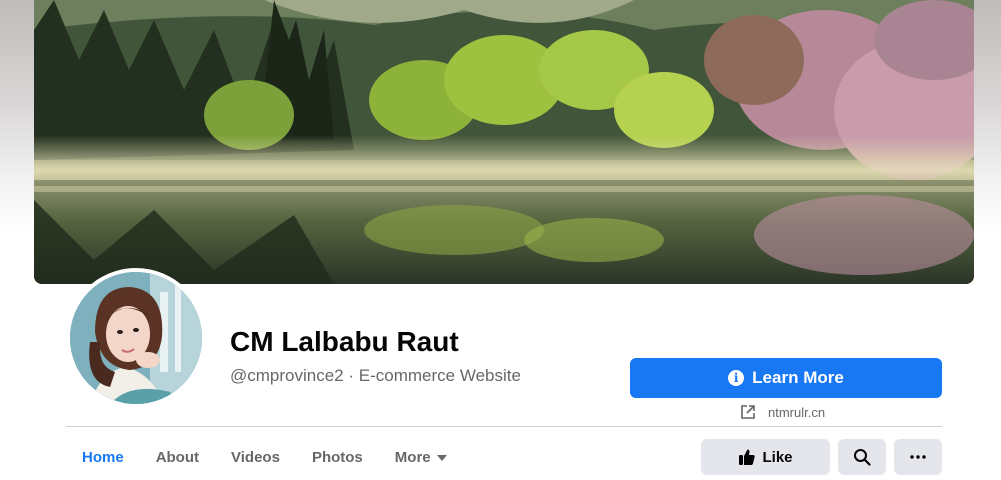 The height and width of the screenshot is (480, 1001). I want to click on tab-photos: Photos, so click(337, 457).